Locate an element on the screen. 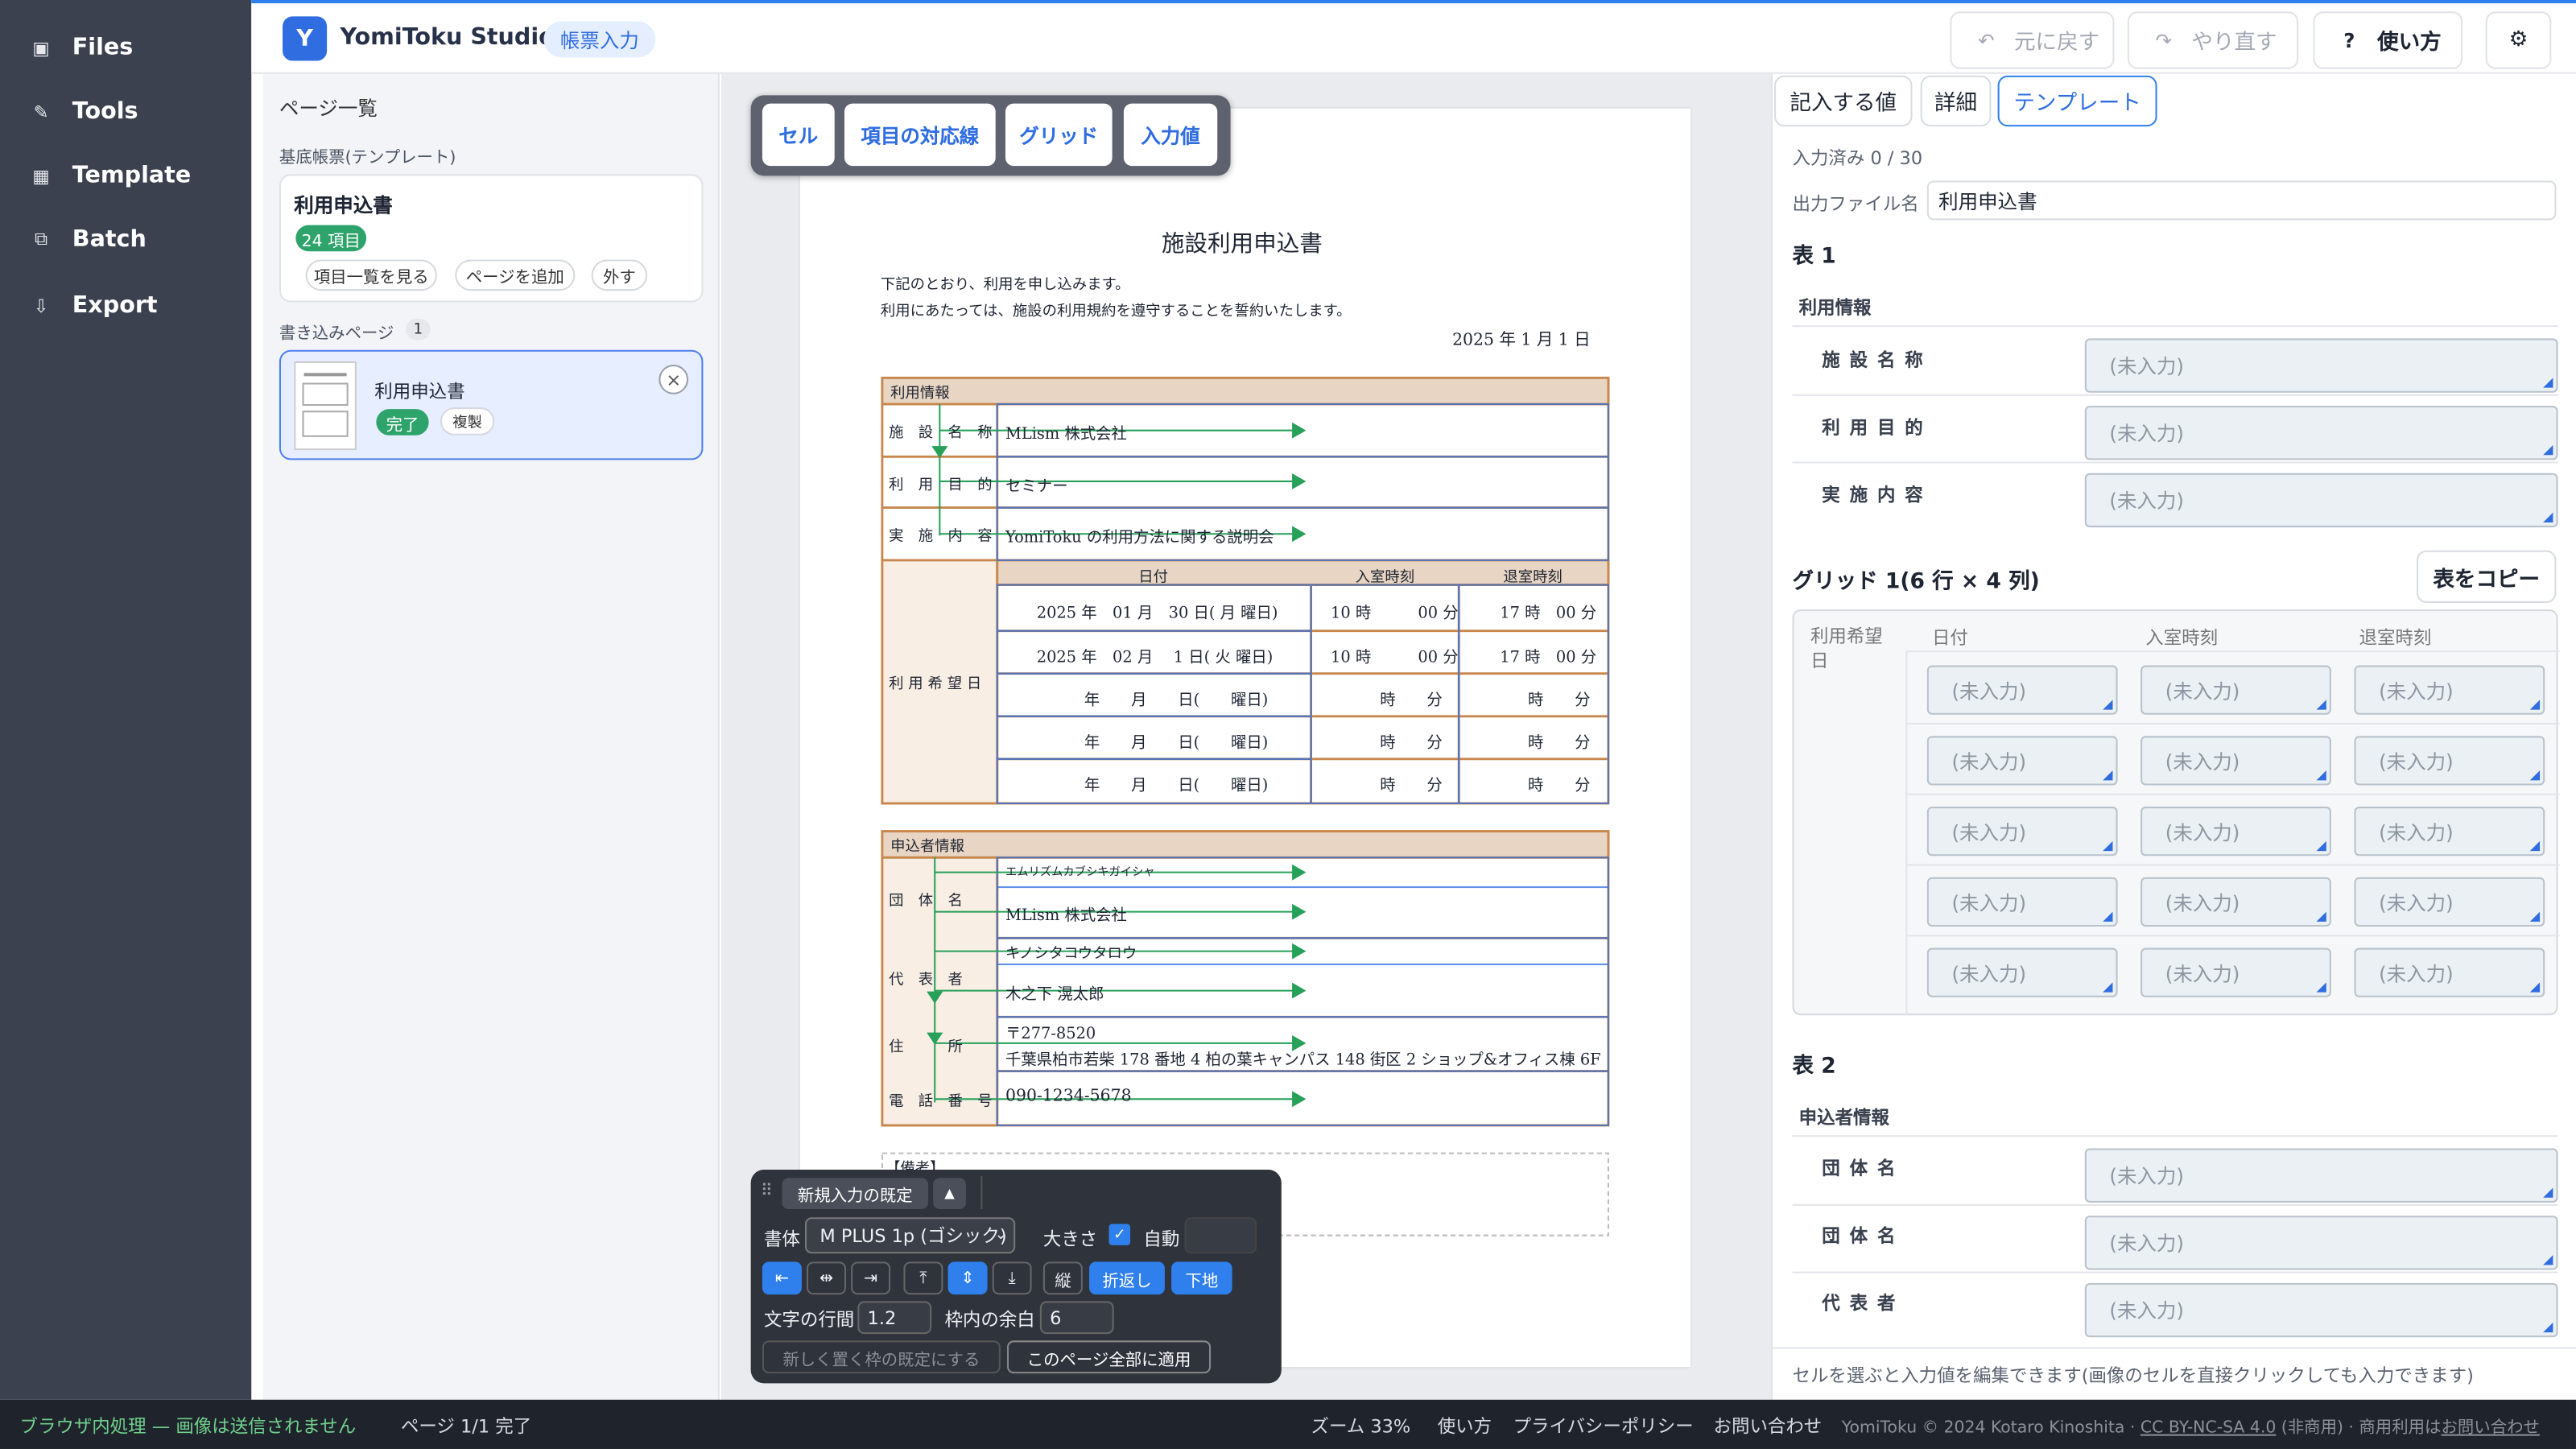  license-link: CC BY-NC-SA 4.0 is located at coordinates (2208, 1428).